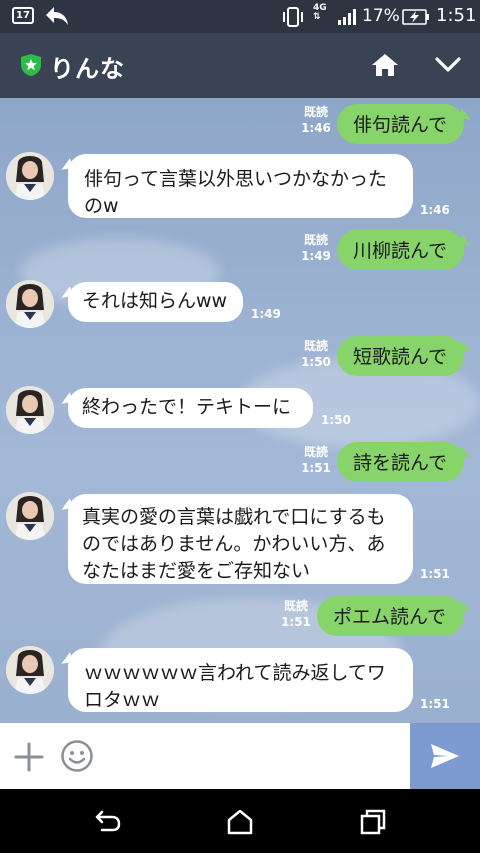 This screenshot has height=853, width=480. Describe the element at coordinates (87, 69) in the screenshot. I see `chat-title: りんな` at that location.